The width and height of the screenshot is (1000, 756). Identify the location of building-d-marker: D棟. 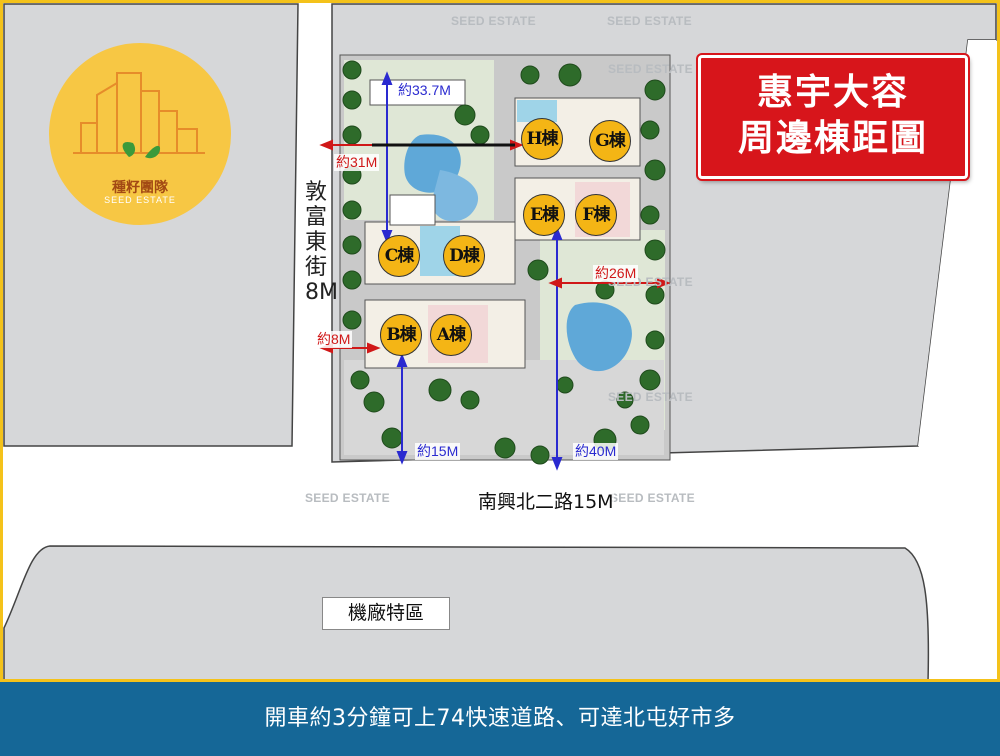
(464, 256).